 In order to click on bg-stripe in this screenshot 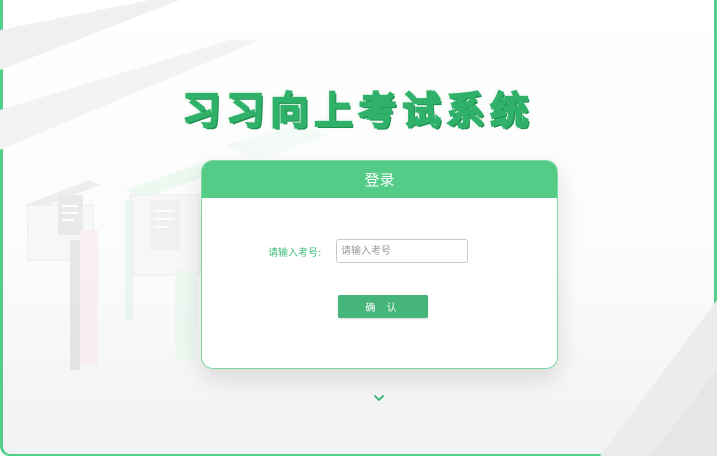, I will do `click(90, 35)`.